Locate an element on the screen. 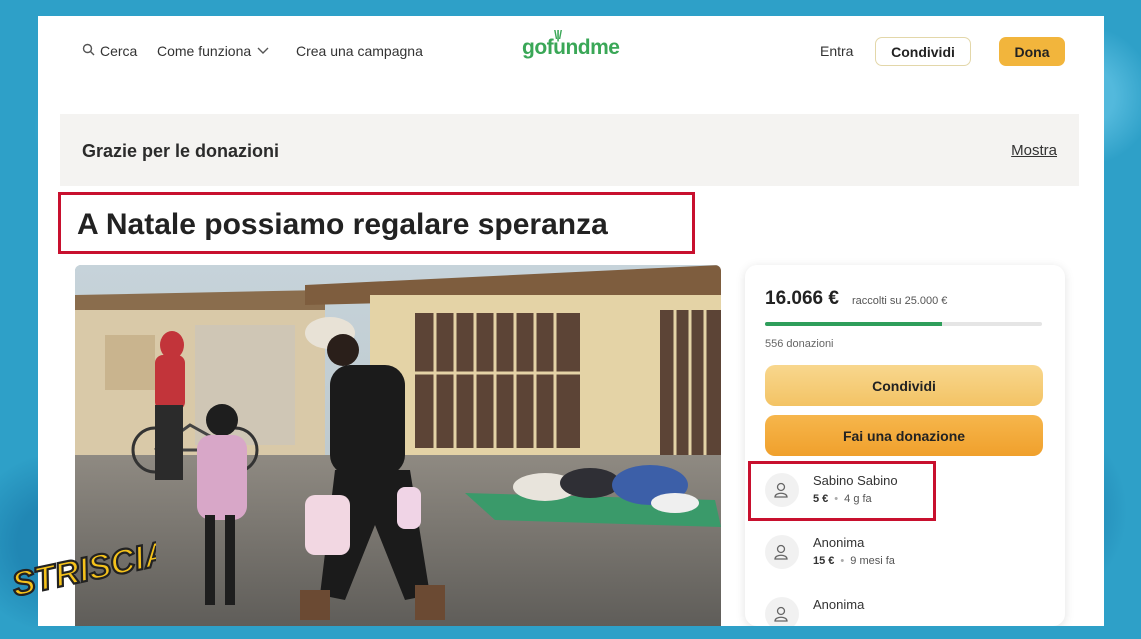  gofundme-logo: \|/ gofundme is located at coordinates (571, 44).